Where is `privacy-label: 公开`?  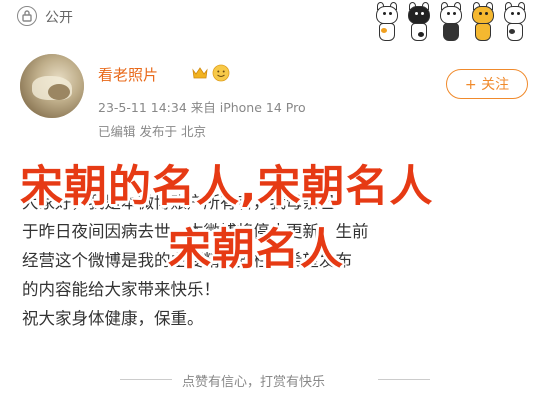
privacy-label: 公开 is located at coordinates (59, 17).